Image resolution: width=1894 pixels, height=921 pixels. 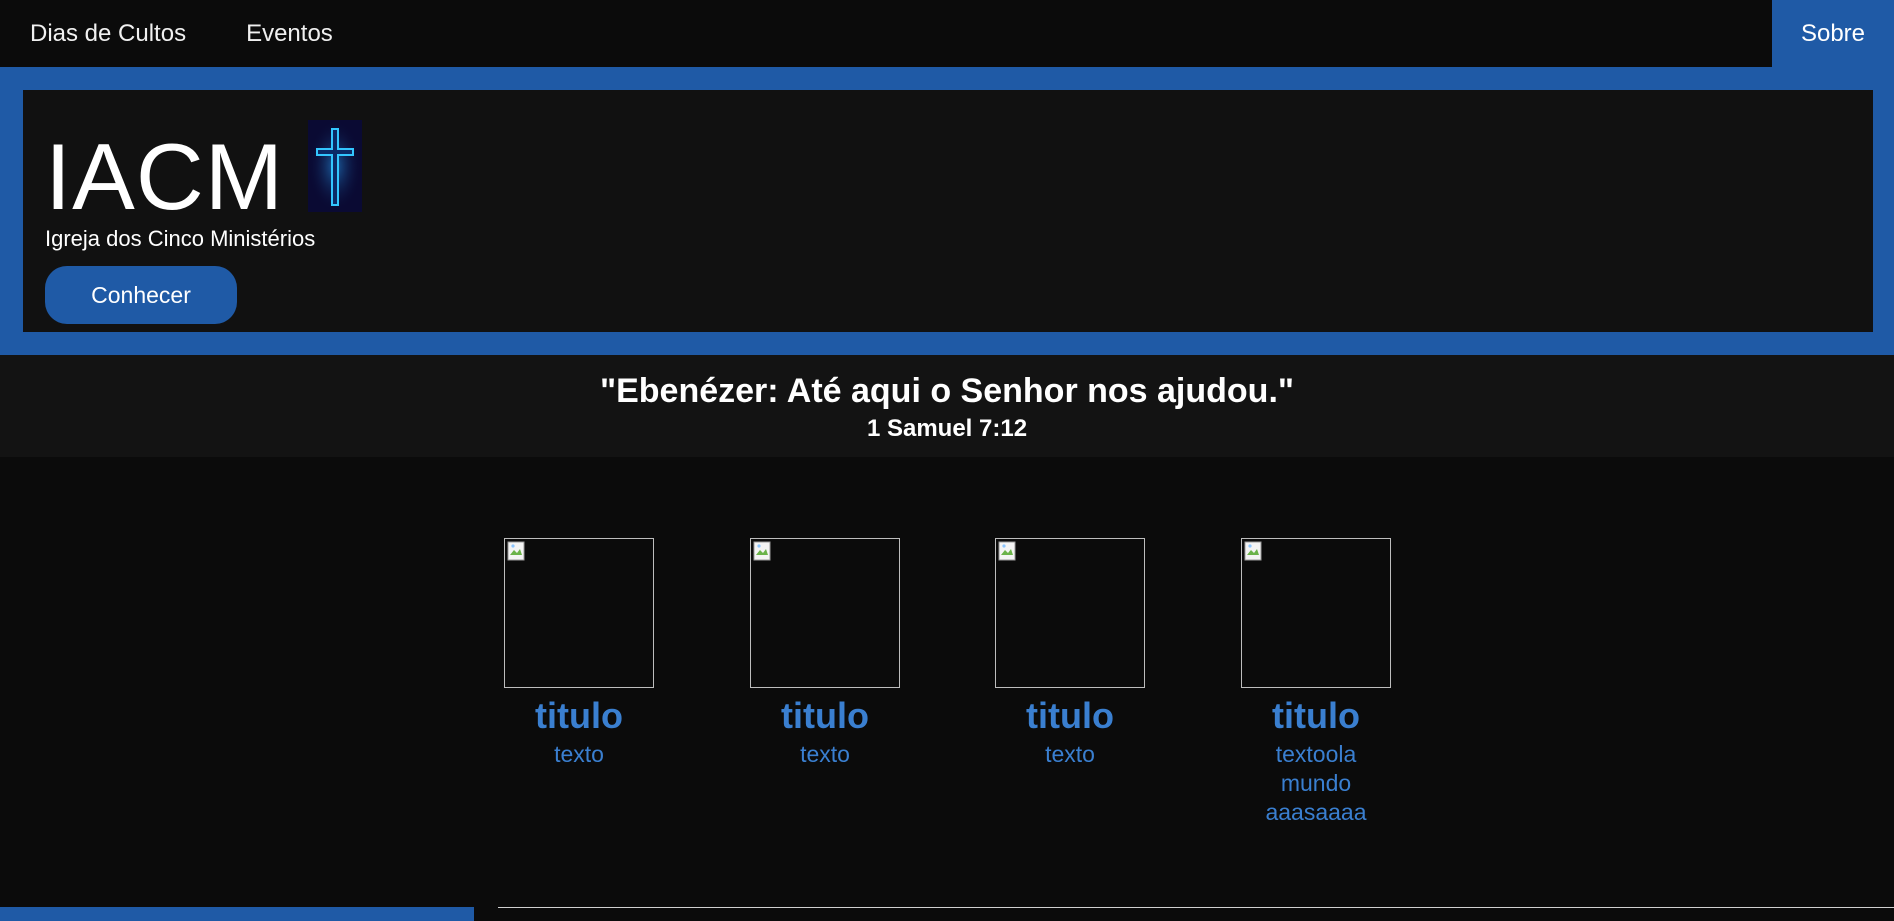 I want to click on nav-link-eventos: Eventos, so click(x=289, y=33).